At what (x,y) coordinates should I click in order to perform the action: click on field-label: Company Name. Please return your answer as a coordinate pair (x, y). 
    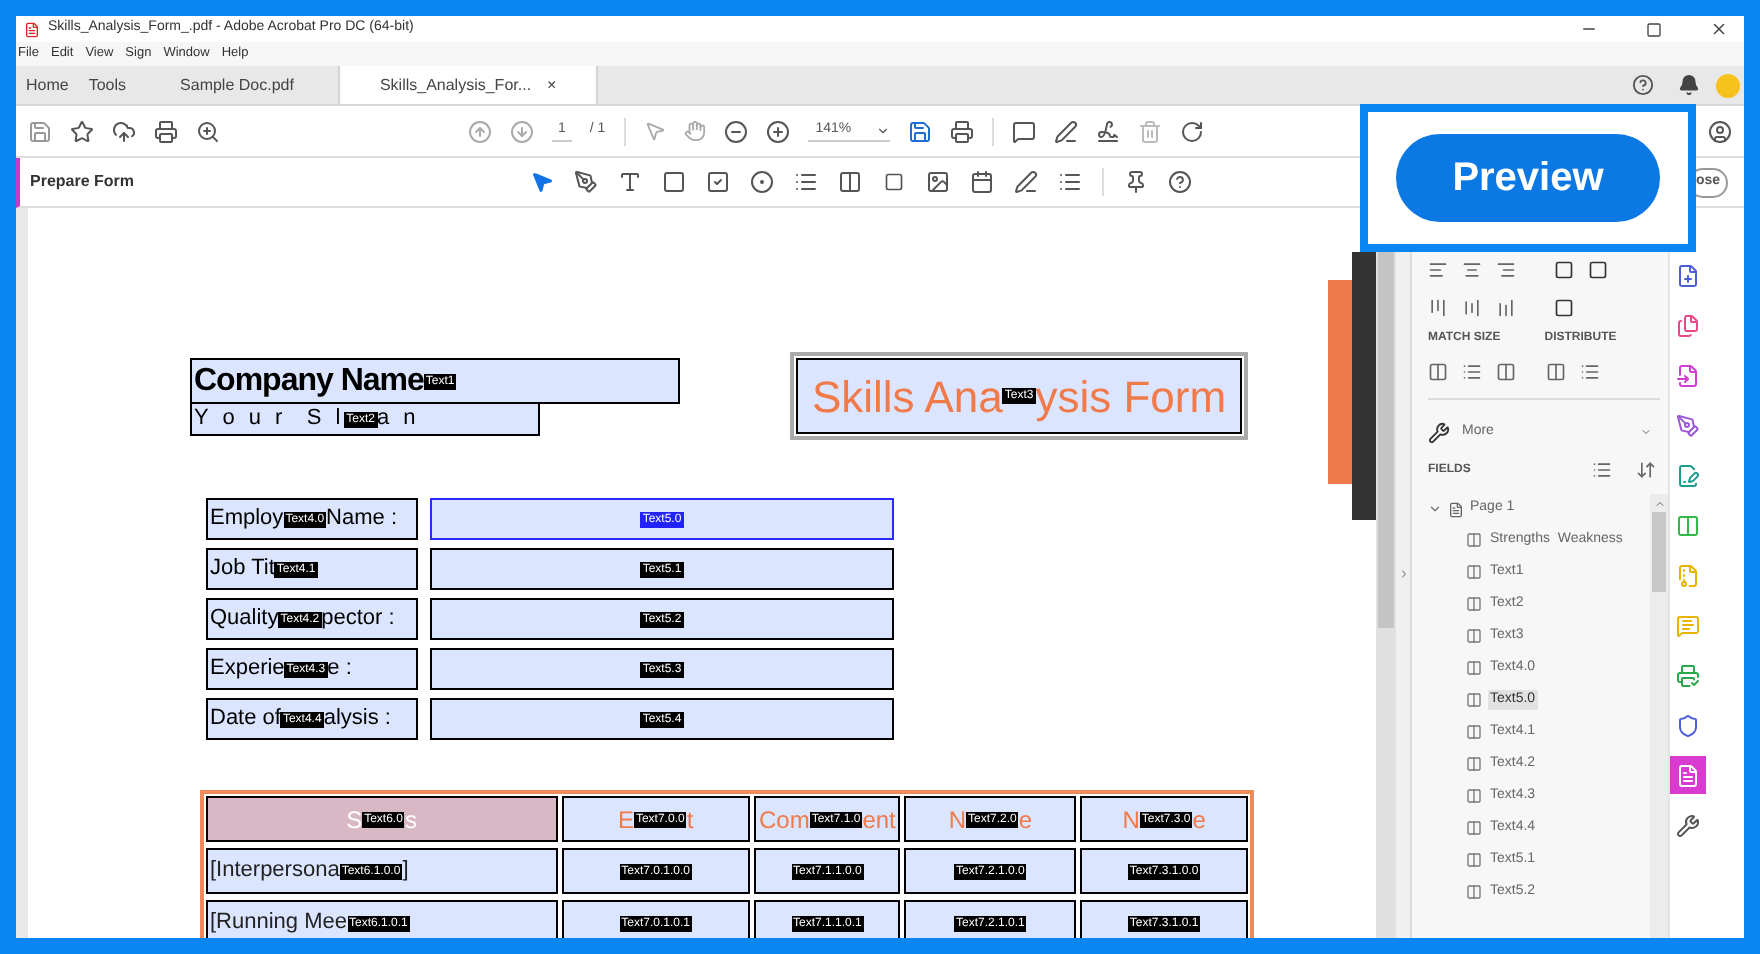
    Looking at the image, I should click on (309, 381).